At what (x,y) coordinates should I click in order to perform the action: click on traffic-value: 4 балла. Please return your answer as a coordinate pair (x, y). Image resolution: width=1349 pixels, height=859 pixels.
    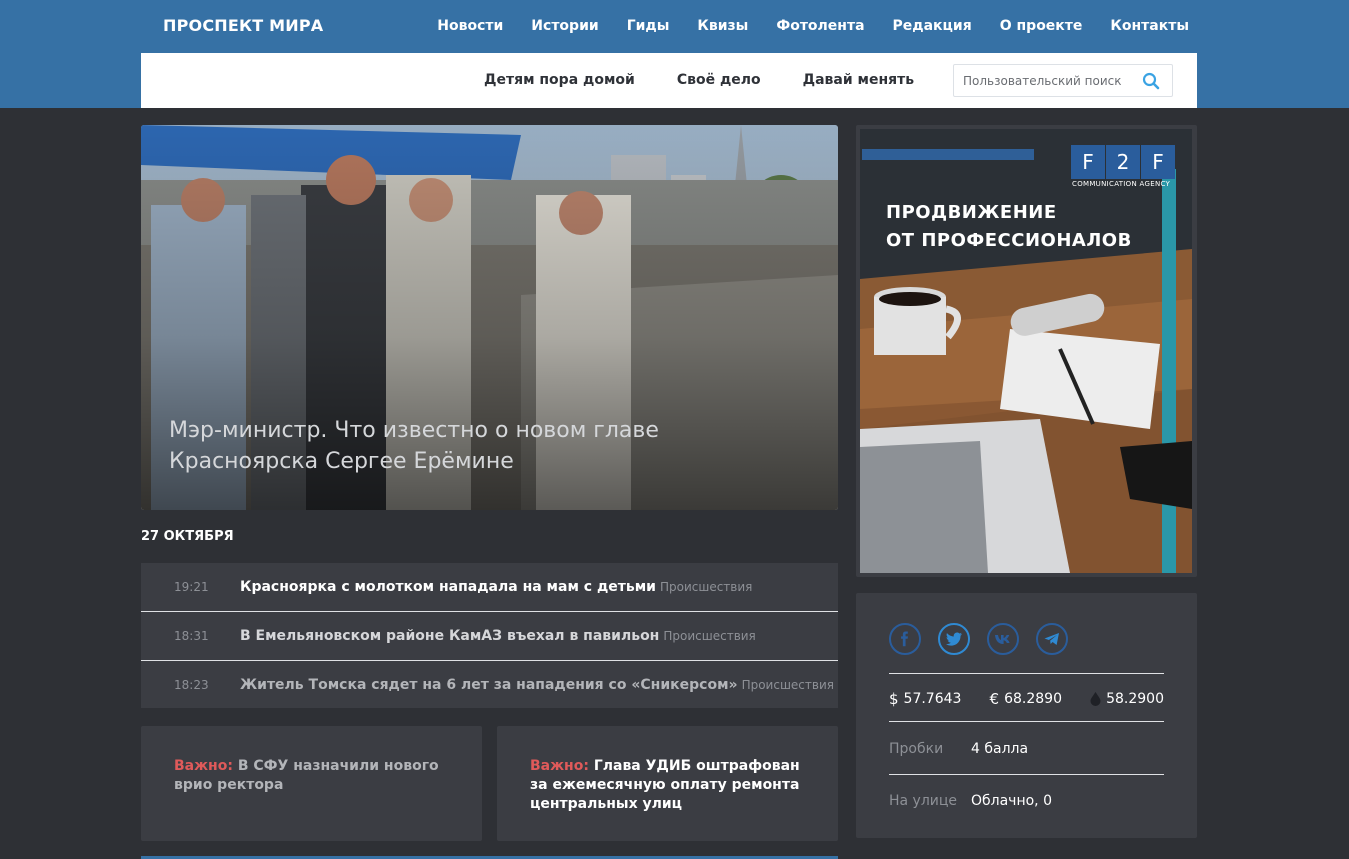
    Looking at the image, I should click on (1000, 749).